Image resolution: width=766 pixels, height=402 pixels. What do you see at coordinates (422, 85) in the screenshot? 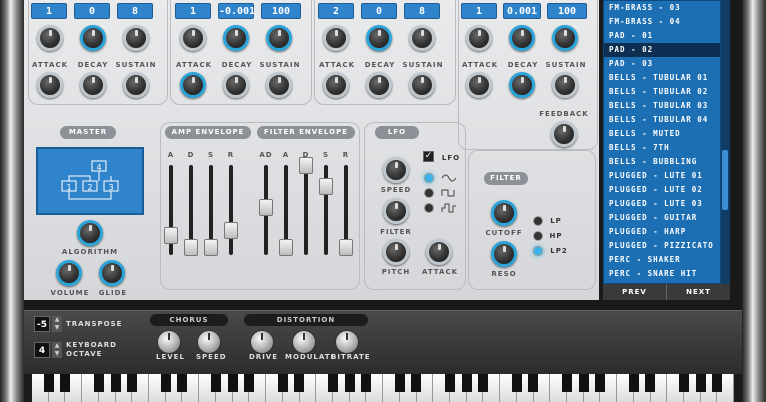
I see `osc3-sustain-knob` at bounding box center [422, 85].